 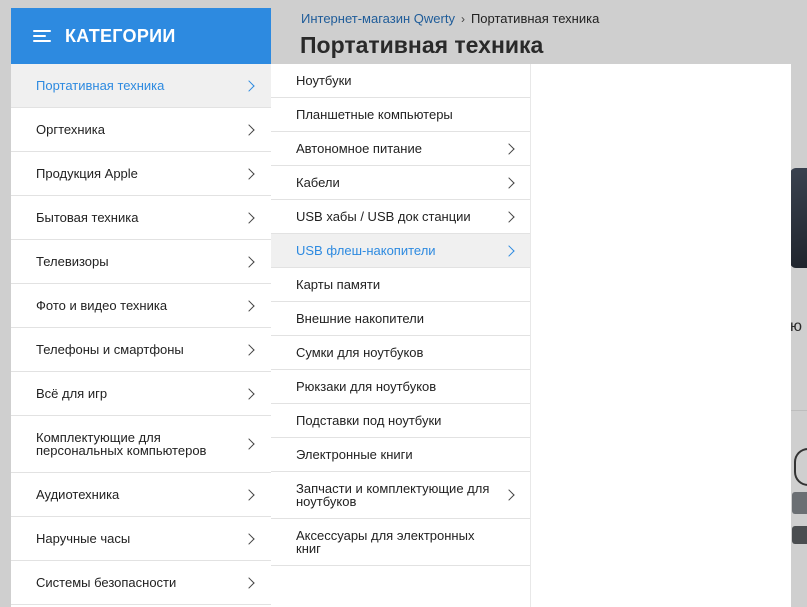 What do you see at coordinates (338, 284) in the screenshot?
I see `subcategory-item-label: Карты памяти` at bounding box center [338, 284].